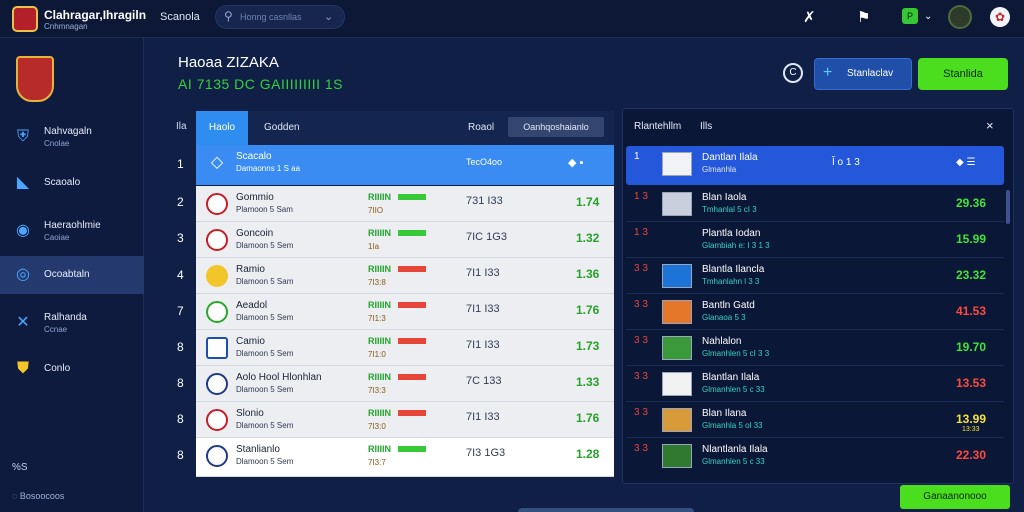 This screenshot has height=512, width=1024. Describe the element at coordinates (38, 496) in the screenshot. I see `sidebar-footer-link: ◌ Bosoocoos` at that location.